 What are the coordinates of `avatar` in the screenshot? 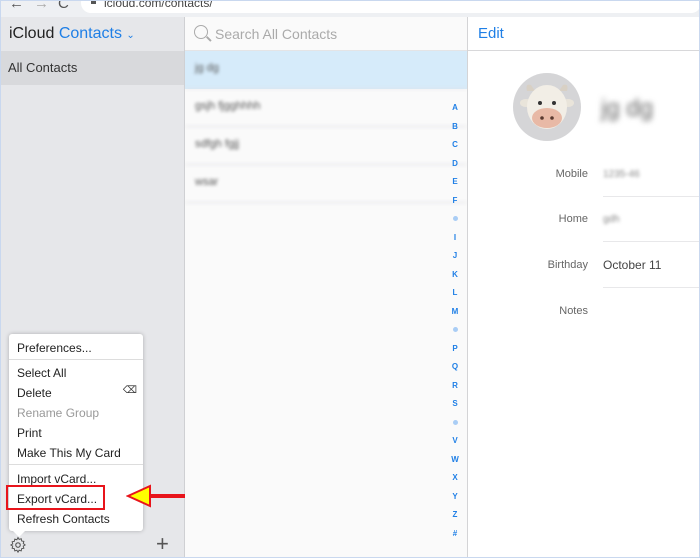 It's located at (547, 107).